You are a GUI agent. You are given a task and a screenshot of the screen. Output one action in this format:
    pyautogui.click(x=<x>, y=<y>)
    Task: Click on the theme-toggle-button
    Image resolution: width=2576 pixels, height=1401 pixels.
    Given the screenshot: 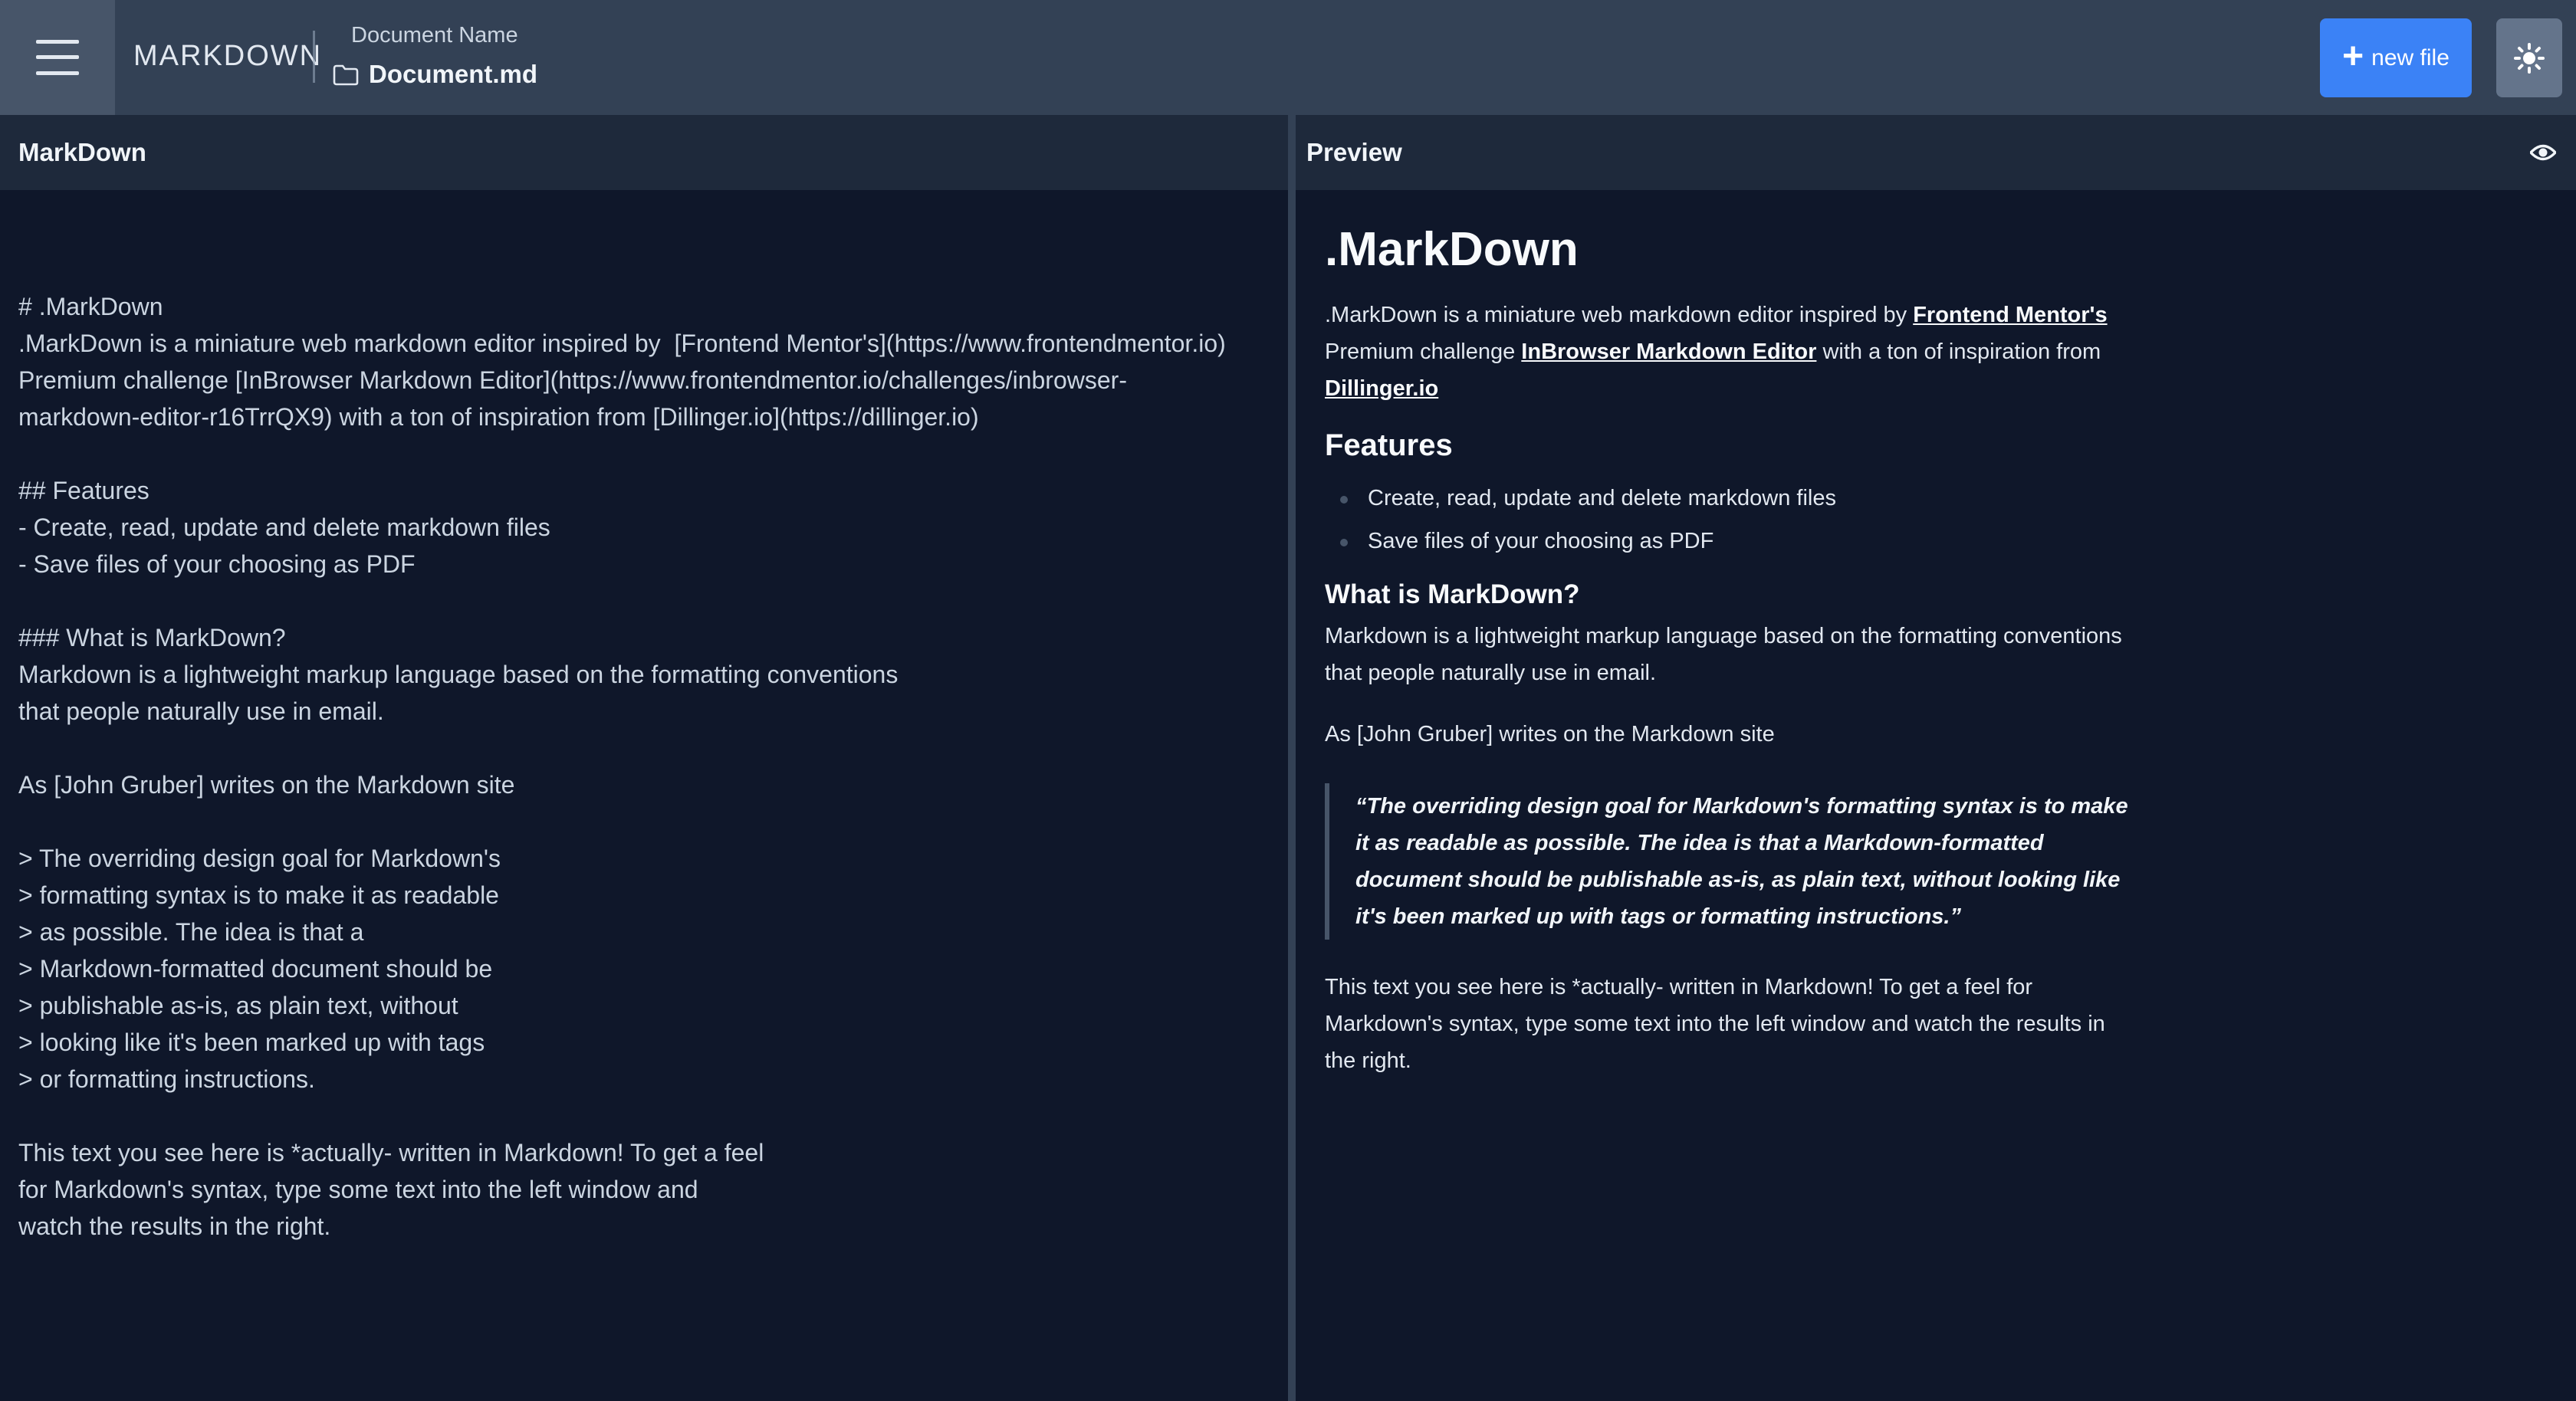 What is the action you would take?
    pyautogui.click(x=2529, y=57)
    